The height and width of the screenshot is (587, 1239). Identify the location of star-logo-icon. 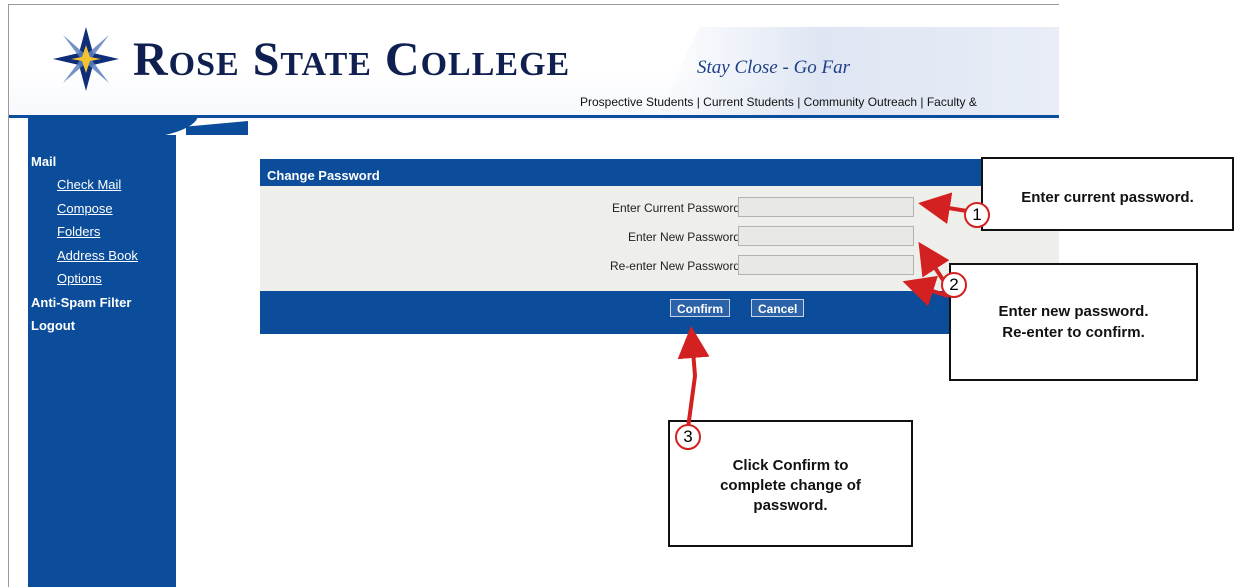
(86, 59).